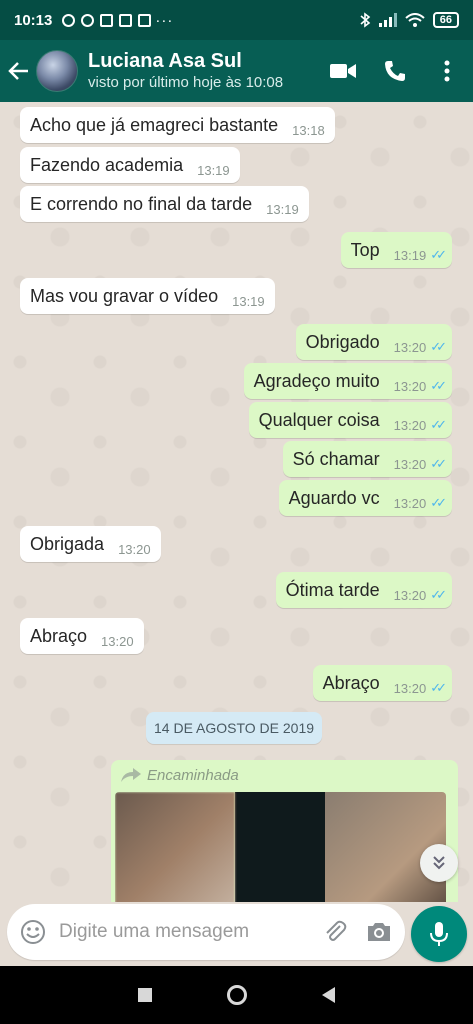 Image resolution: width=473 pixels, height=1024 pixels. What do you see at coordinates (445, 20) in the screenshot?
I see `battery-indicator: 66` at bounding box center [445, 20].